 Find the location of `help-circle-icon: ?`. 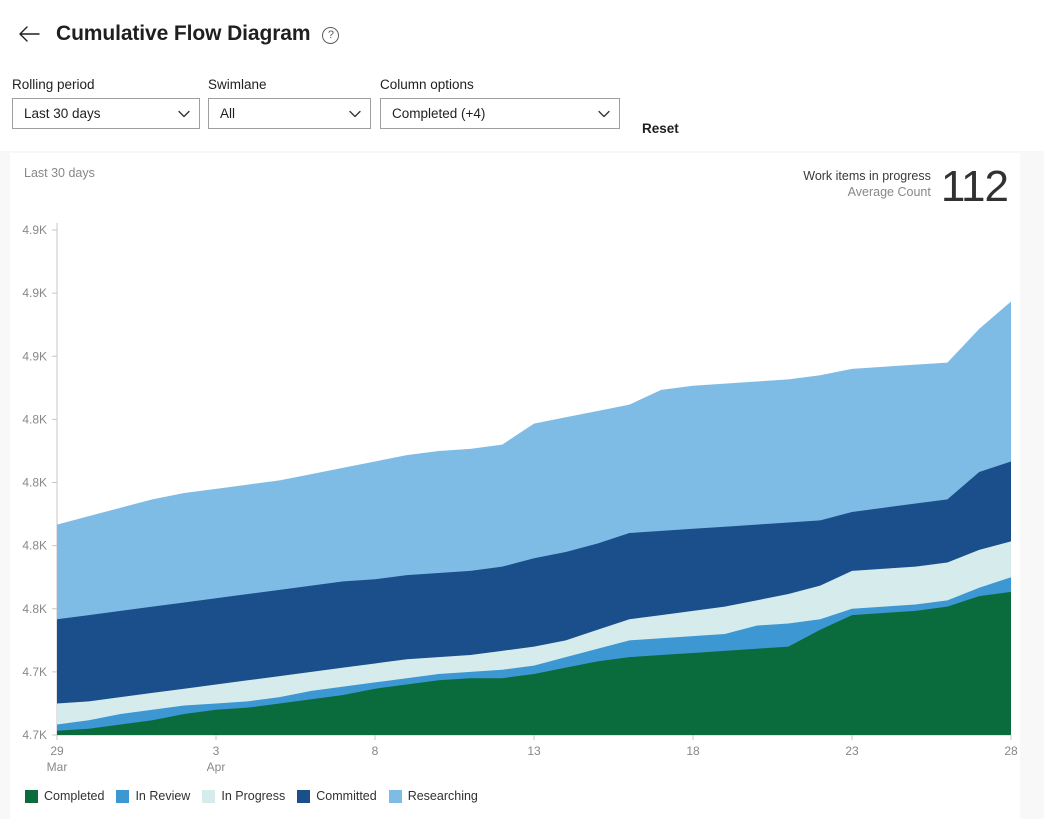

help-circle-icon: ? is located at coordinates (331, 35).